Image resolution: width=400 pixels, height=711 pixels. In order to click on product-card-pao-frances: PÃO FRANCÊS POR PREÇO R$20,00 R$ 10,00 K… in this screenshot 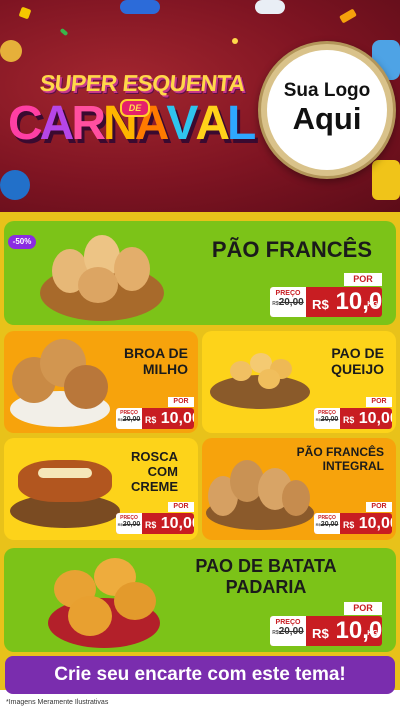, I will do `click(200, 273)`.